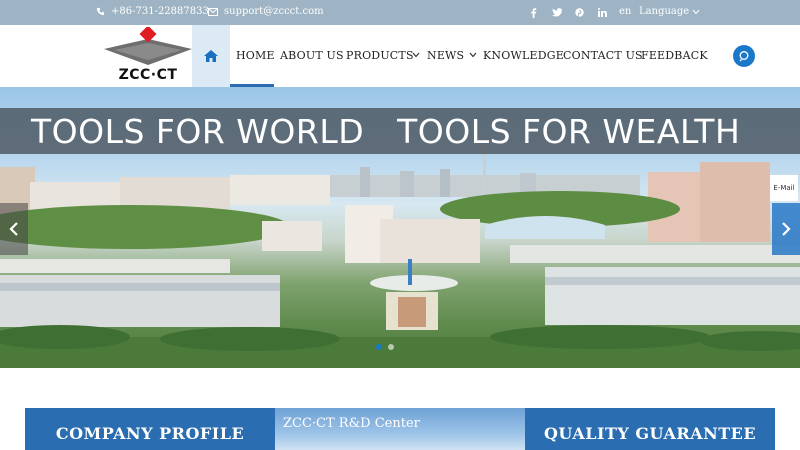  Describe the element at coordinates (602, 12) in the screenshot. I see `linkedin-icon` at that location.